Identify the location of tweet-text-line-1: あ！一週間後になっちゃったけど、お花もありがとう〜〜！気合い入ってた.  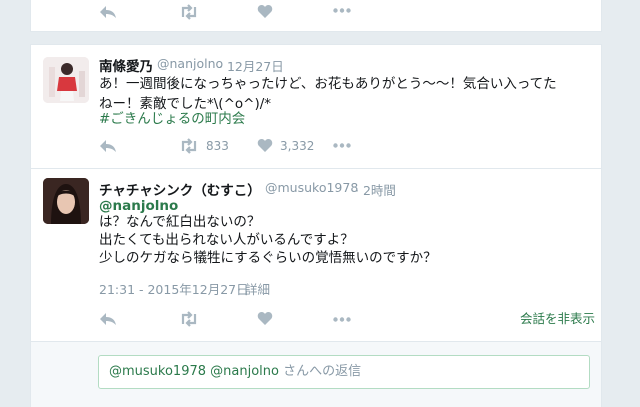
(328, 84).